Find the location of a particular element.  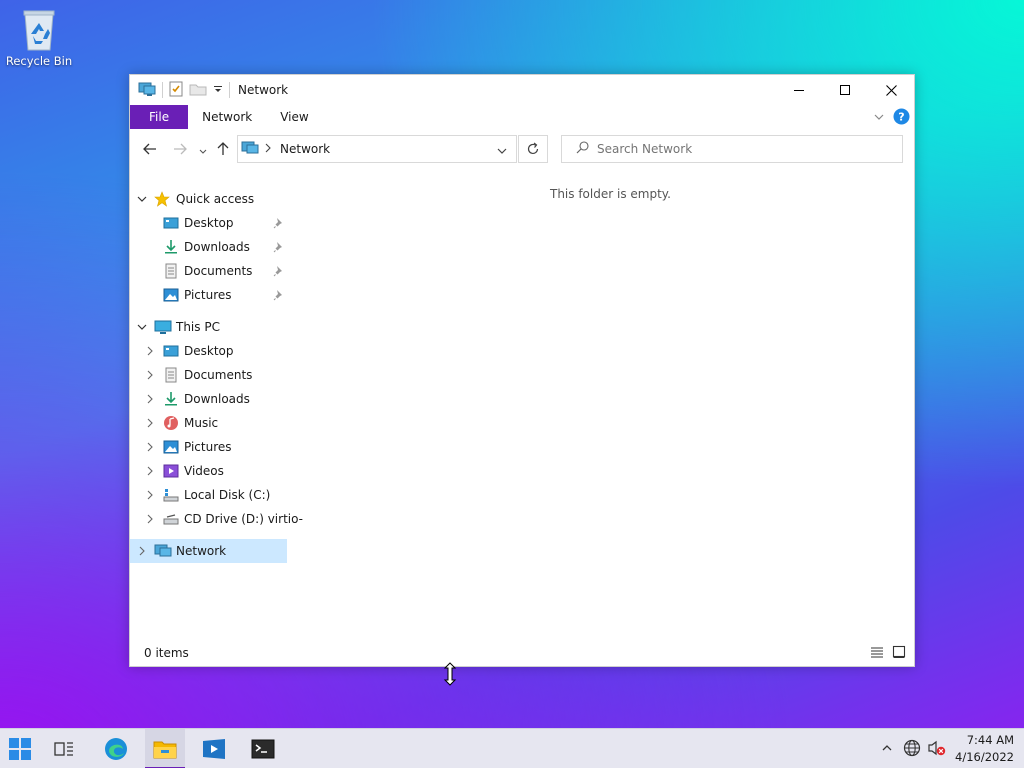

help-icon: ? is located at coordinates (901, 118).